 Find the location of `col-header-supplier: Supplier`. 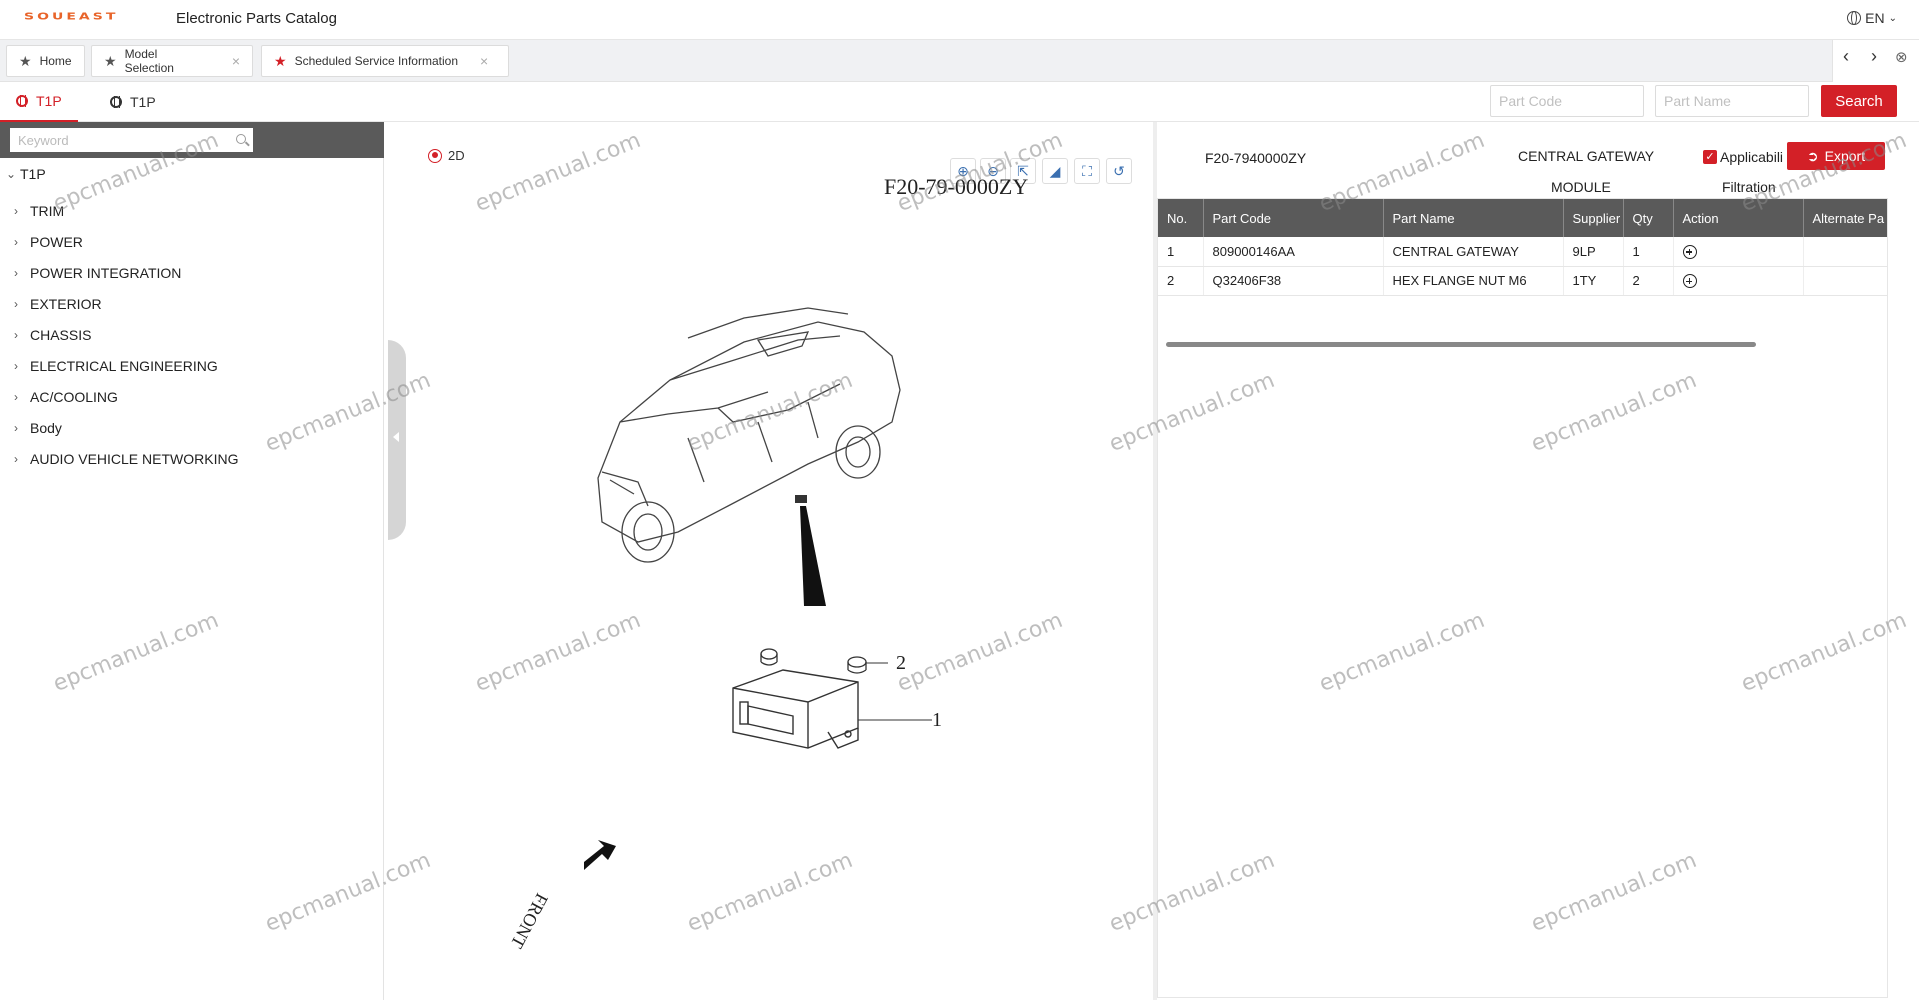

col-header-supplier: Supplier is located at coordinates (1593, 218).